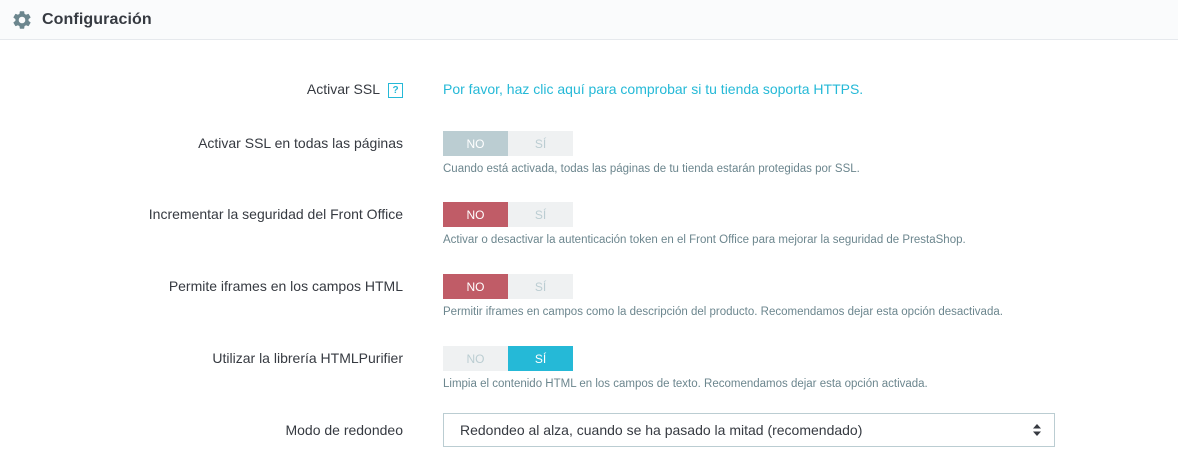 The width and height of the screenshot is (1178, 452). I want to click on iframes-no-option: NO, so click(475, 286).